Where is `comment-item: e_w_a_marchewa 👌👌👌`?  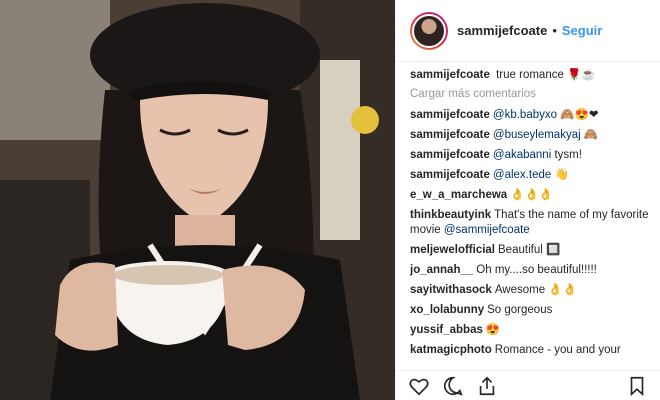
comment-item: e_w_a_marchewa 👌👌👌 is located at coordinates (530, 195).